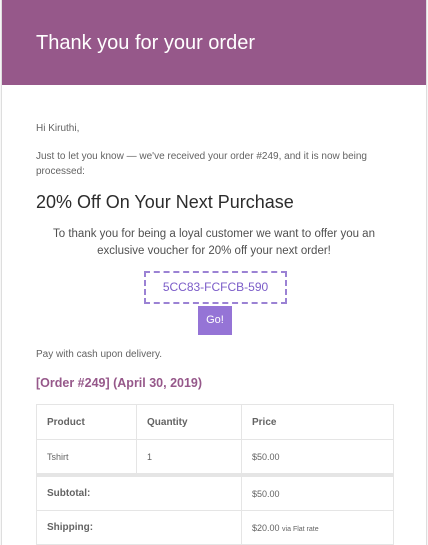  I want to click on shipping-cell: $20.00 via Flat rate, so click(317, 527).